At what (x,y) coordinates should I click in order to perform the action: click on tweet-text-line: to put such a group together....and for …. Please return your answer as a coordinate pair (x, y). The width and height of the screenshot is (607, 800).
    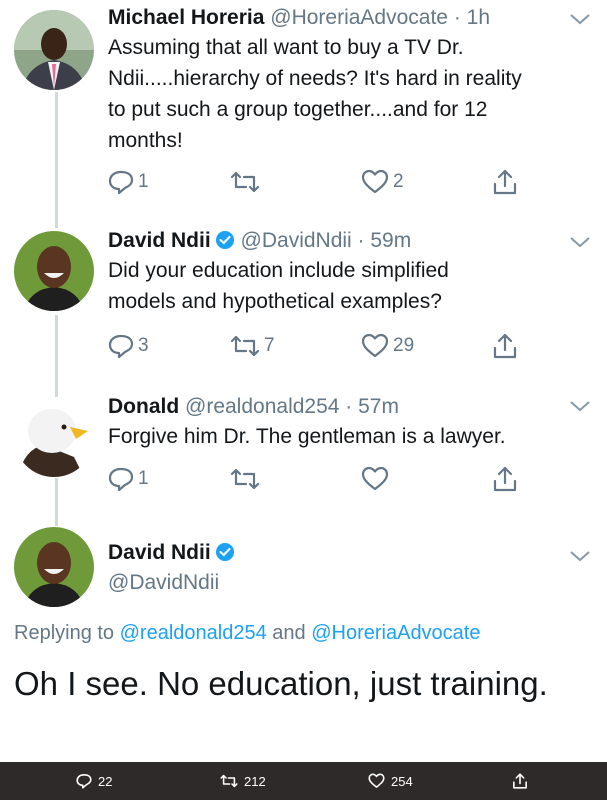
    Looking at the image, I should click on (298, 109).